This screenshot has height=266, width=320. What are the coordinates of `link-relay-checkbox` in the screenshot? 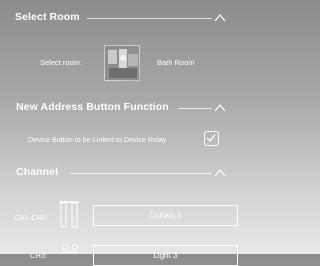 It's located at (211, 138).